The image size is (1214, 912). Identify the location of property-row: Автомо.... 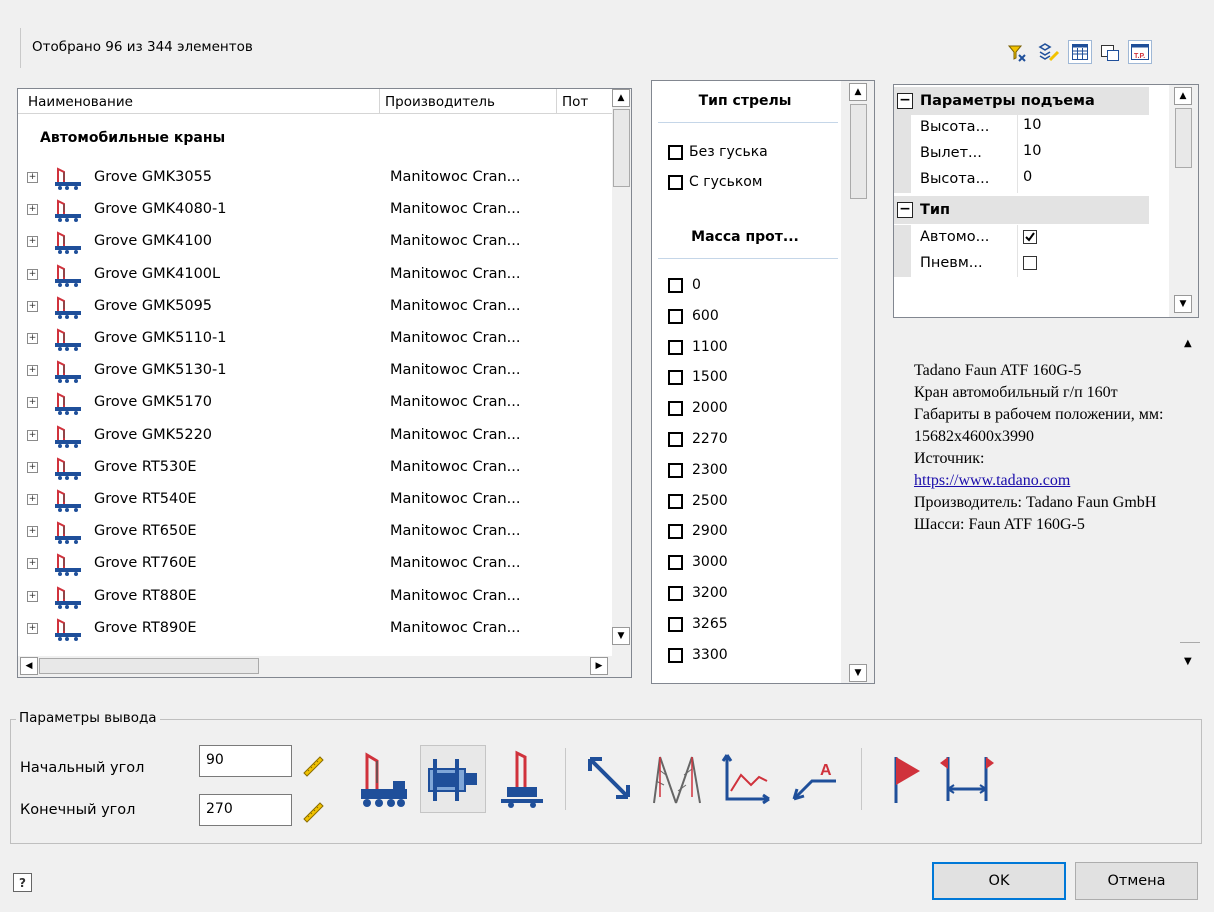
(1021, 238).